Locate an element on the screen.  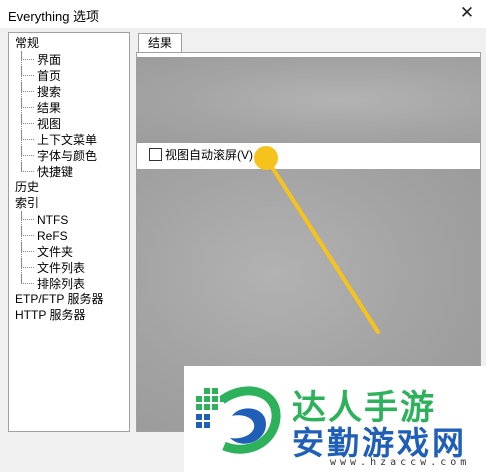
tree-item: ReFS is located at coordinates (44, 235).